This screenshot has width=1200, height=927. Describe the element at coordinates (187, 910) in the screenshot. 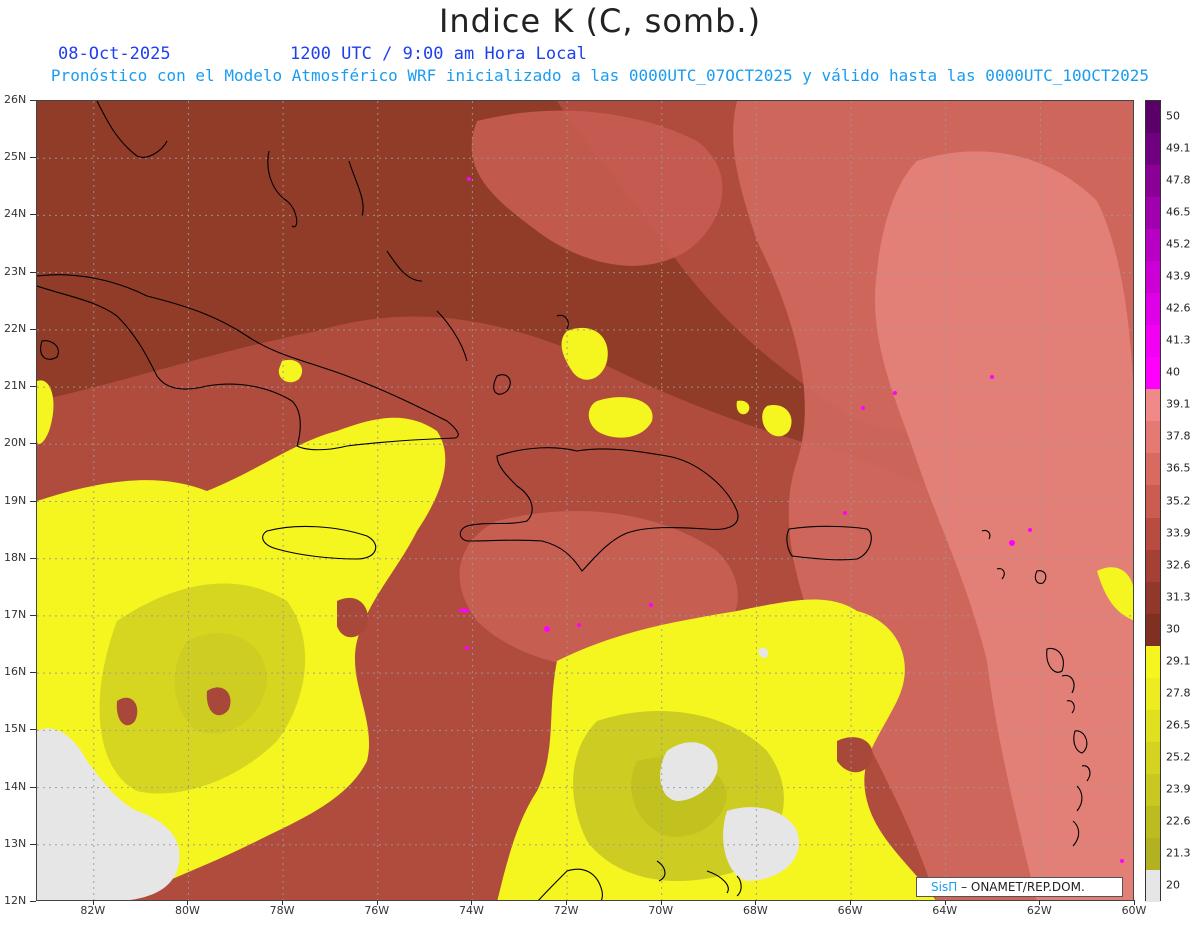

I see `lon-label-80w: 80W` at that location.